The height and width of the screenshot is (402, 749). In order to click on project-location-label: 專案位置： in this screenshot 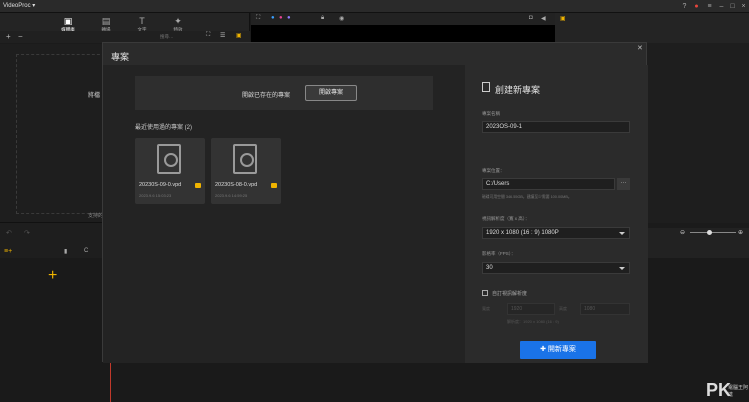, I will do `click(493, 170)`.